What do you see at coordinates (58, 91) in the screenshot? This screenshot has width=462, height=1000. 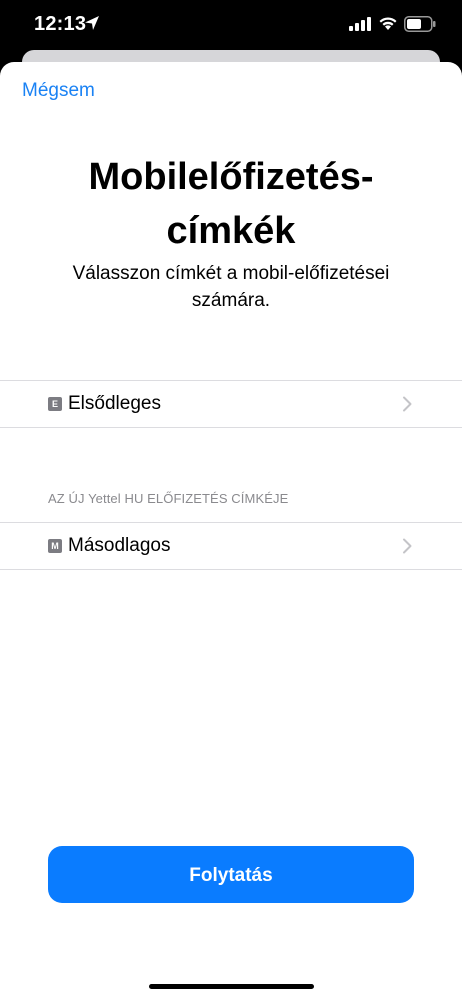 I see `cancel-button: Mégsem` at bounding box center [58, 91].